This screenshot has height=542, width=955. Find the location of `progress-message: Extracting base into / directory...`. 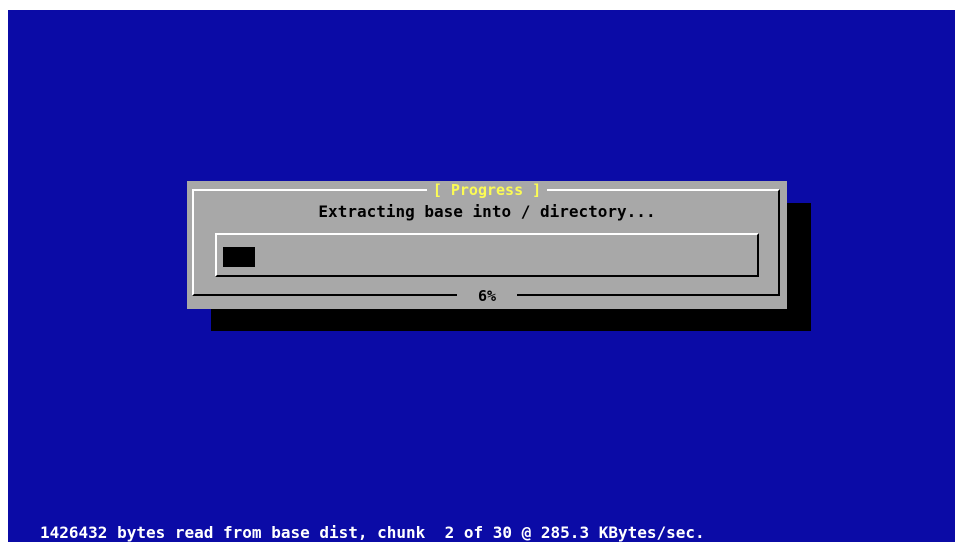

progress-message: Extracting base into / directory... is located at coordinates (487, 211).